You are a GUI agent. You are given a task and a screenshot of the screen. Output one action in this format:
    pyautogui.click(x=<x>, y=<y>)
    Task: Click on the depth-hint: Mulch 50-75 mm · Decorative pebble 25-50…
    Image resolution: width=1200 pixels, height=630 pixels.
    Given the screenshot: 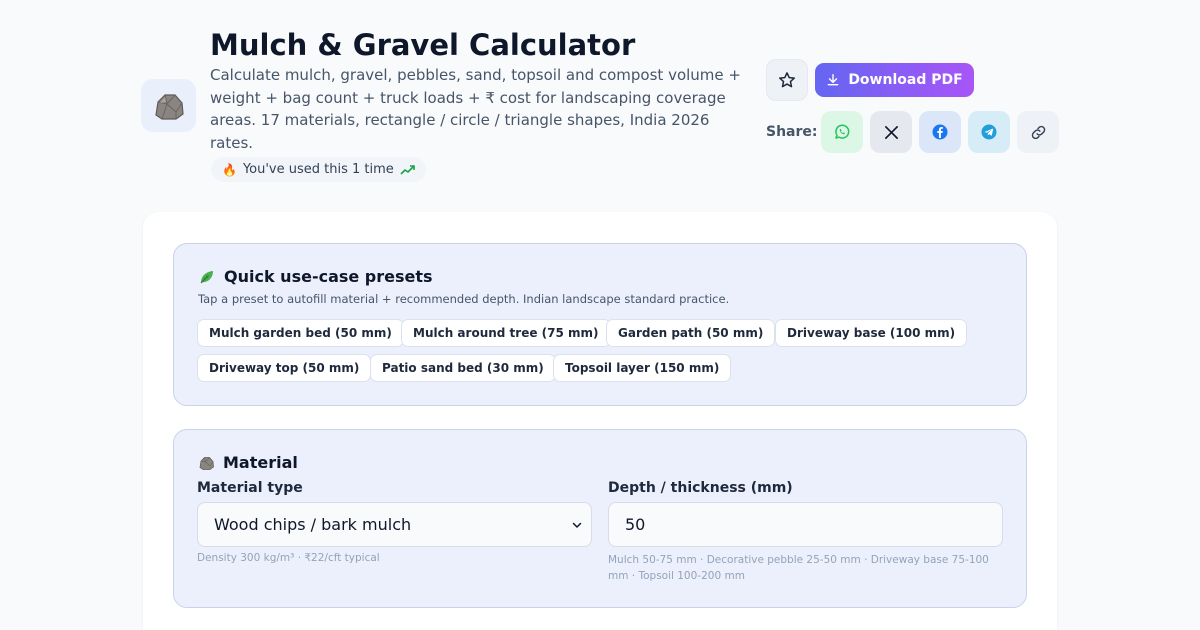 What is the action you would take?
    pyautogui.click(x=805, y=568)
    